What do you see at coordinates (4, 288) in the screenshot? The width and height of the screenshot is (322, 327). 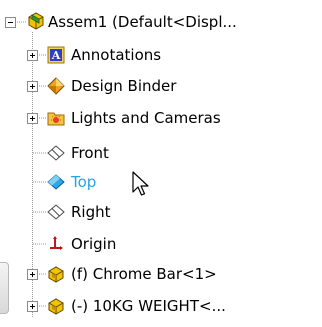 I see `panel-resize-handle` at bounding box center [4, 288].